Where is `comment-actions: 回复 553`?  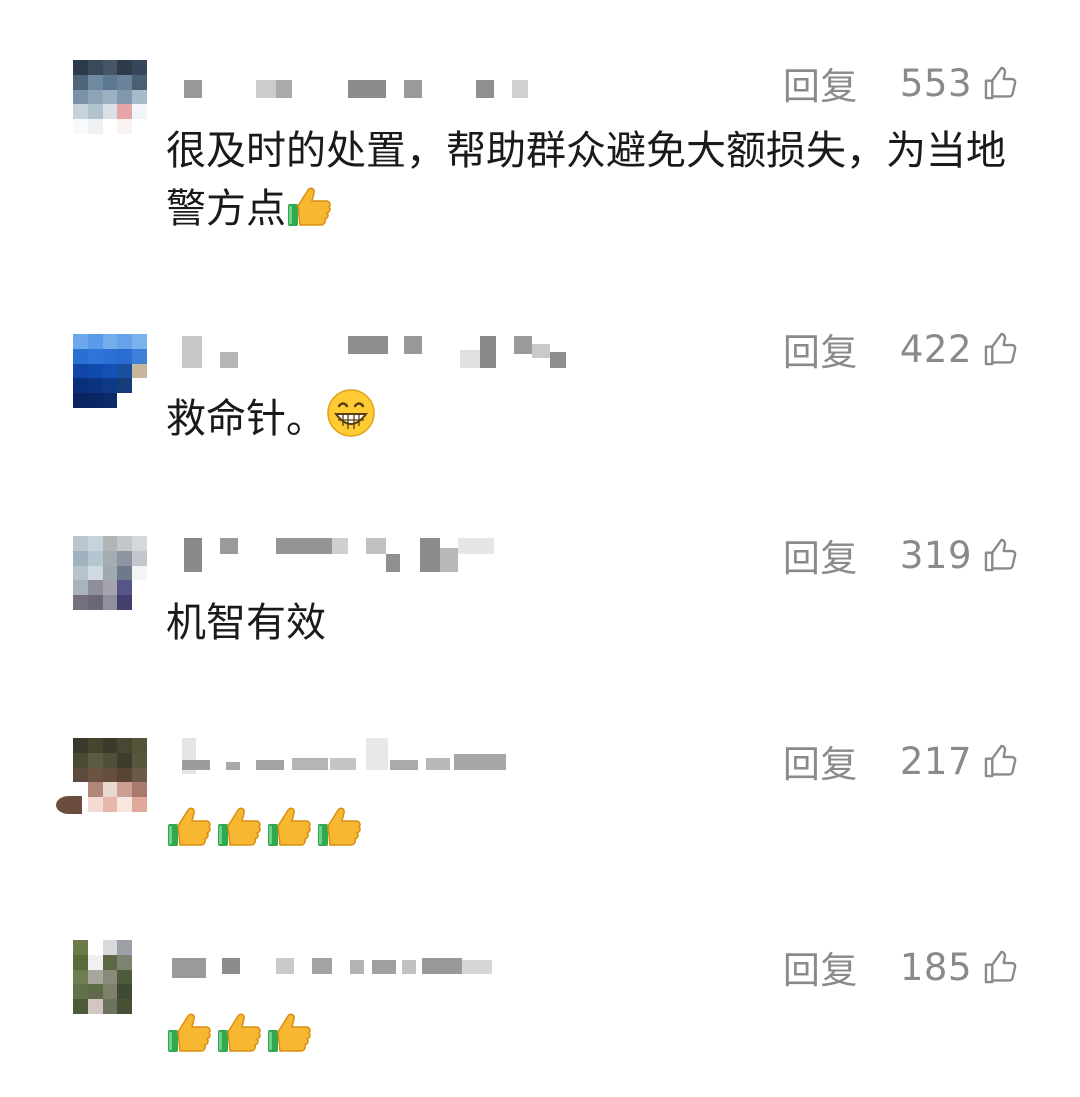
comment-actions: 回复 553 is located at coordinates (901, 83).